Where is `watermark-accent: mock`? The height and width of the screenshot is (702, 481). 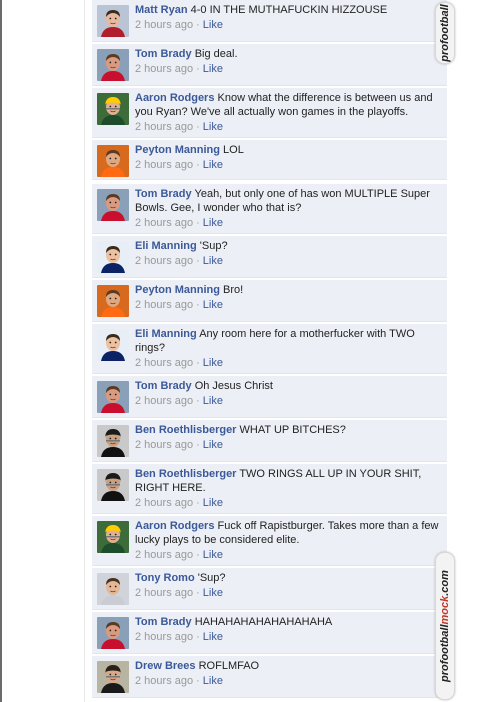
watermark-accent: mock is located at coordinates (445, 610).